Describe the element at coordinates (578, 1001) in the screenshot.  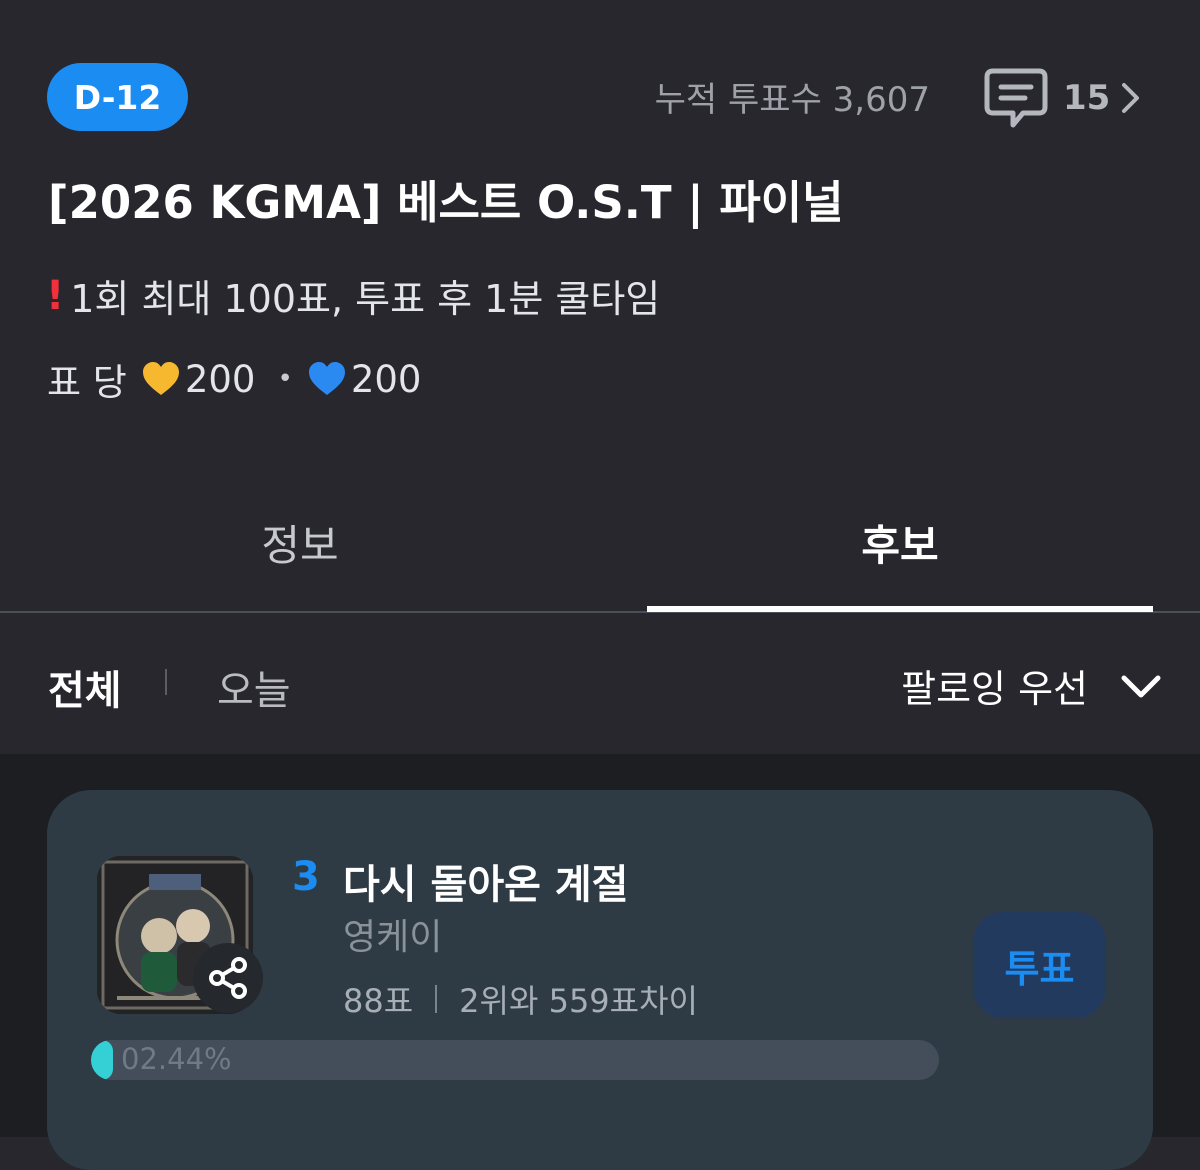
I see `vote-gap: 2위와 559표차이` at that location.